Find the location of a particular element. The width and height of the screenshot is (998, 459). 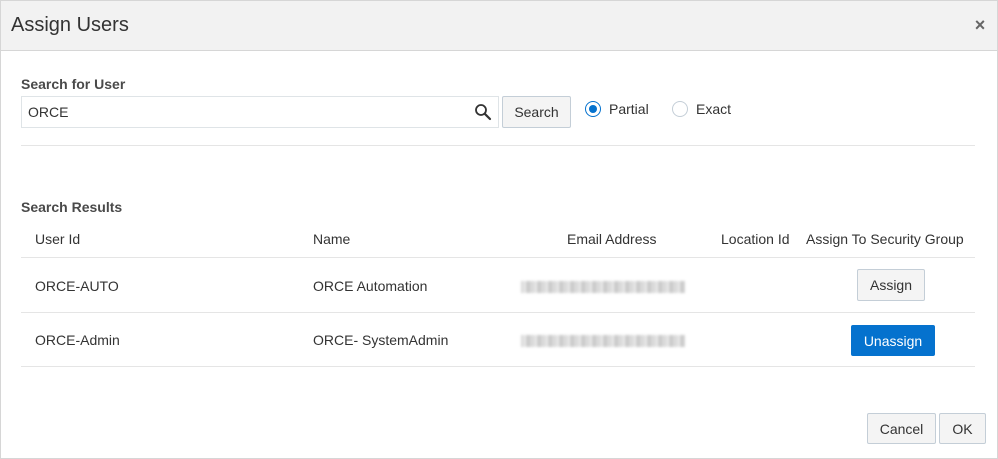

ok-button: OK is located at coordinates (962, 428).